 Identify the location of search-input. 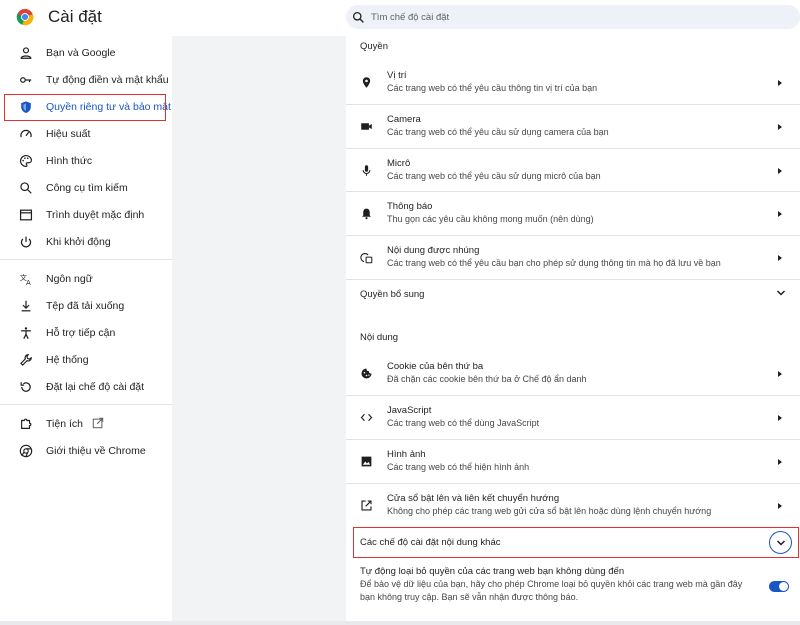
(571, 17).